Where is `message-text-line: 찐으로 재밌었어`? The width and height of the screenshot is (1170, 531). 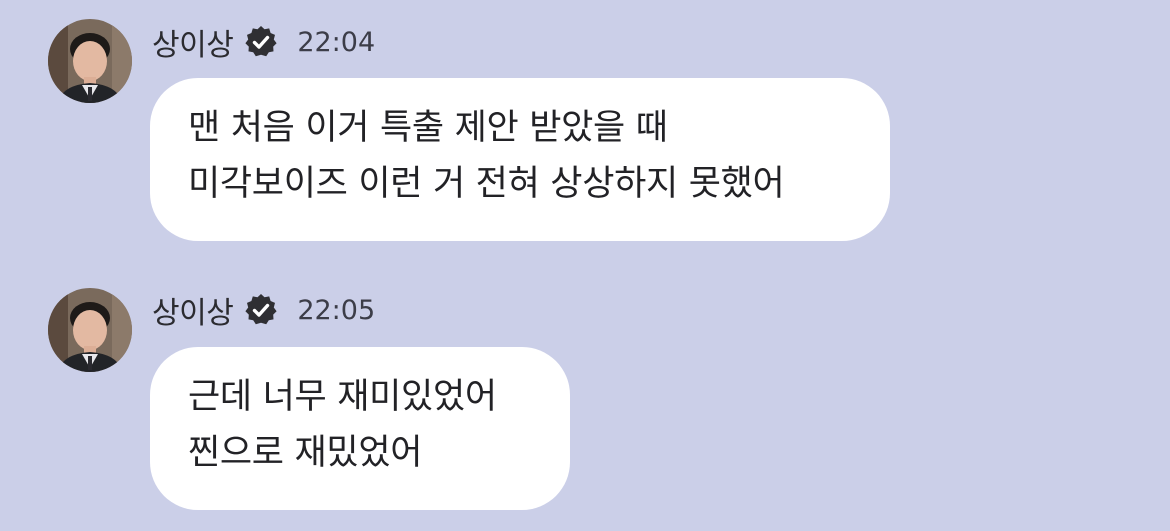 message-text-line: 찐으로 재밌었어 is located at coordinates (305, 453).